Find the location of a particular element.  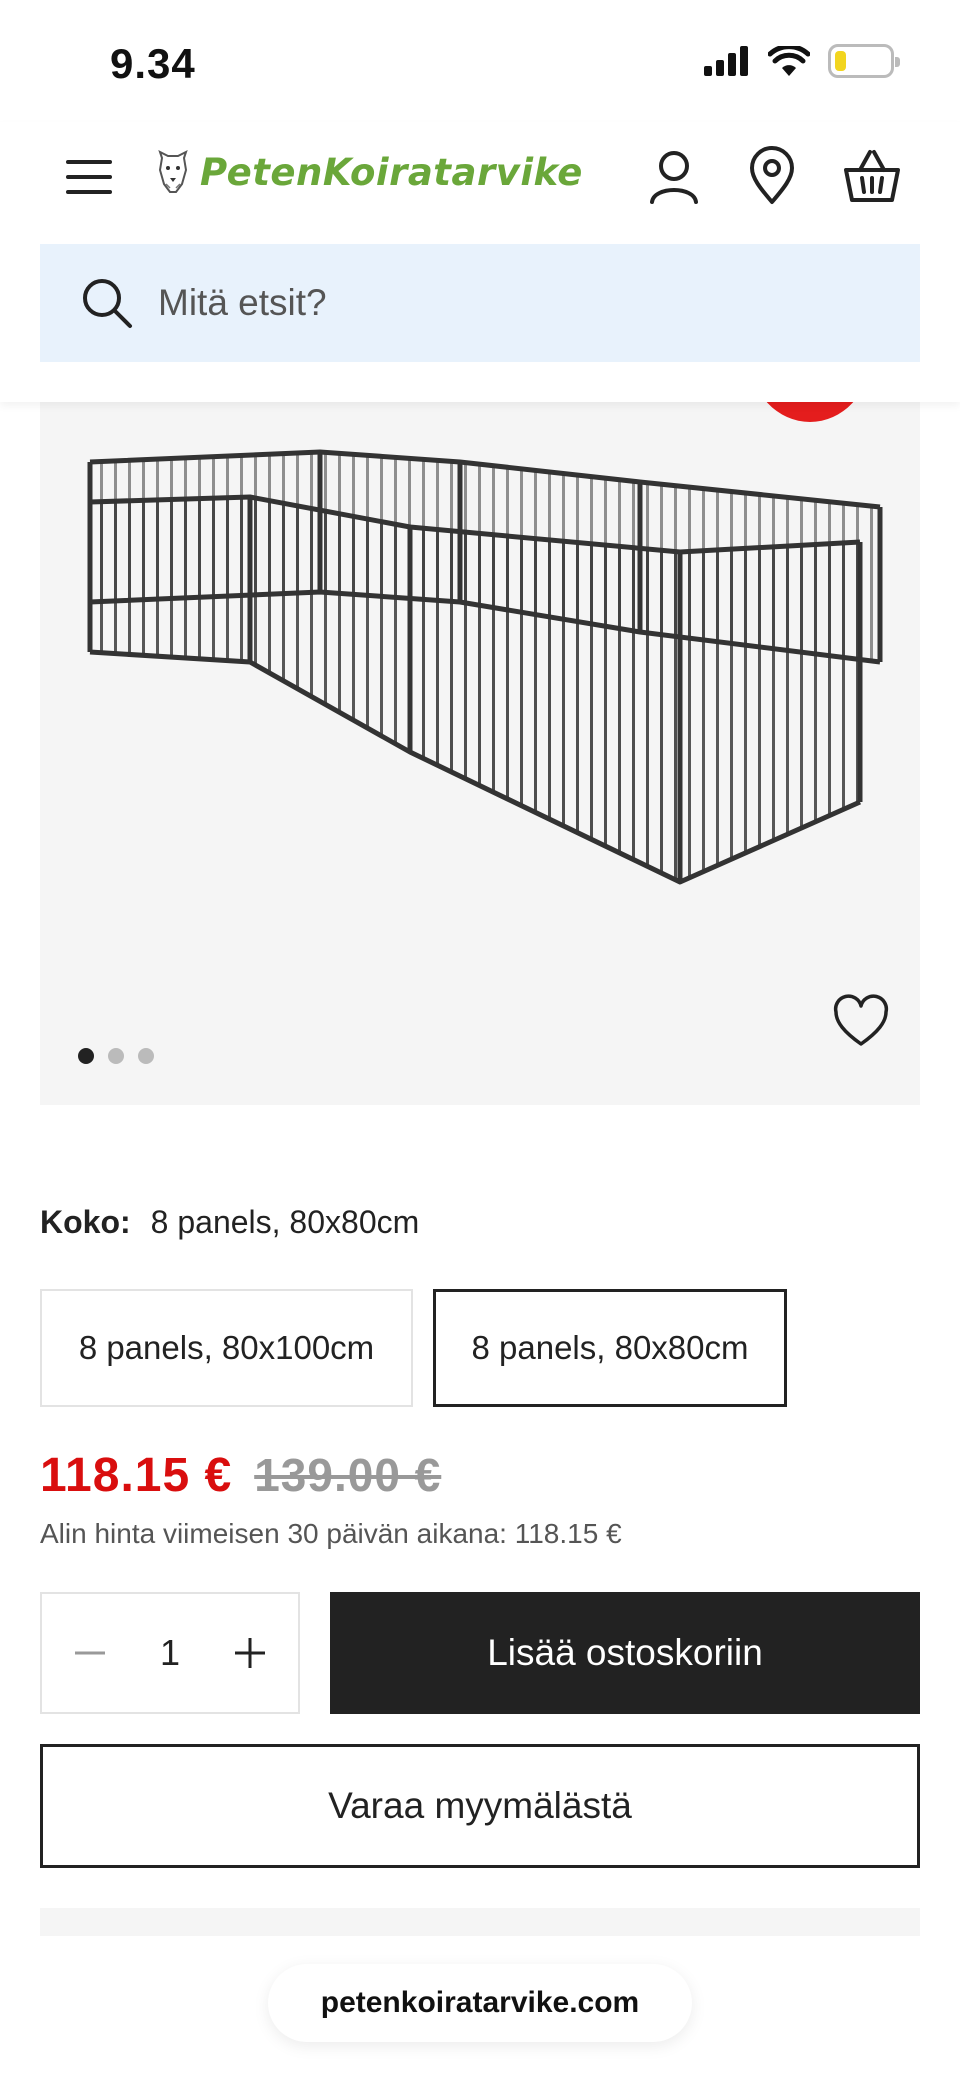

account-icon is located at coordinates (674, 176).